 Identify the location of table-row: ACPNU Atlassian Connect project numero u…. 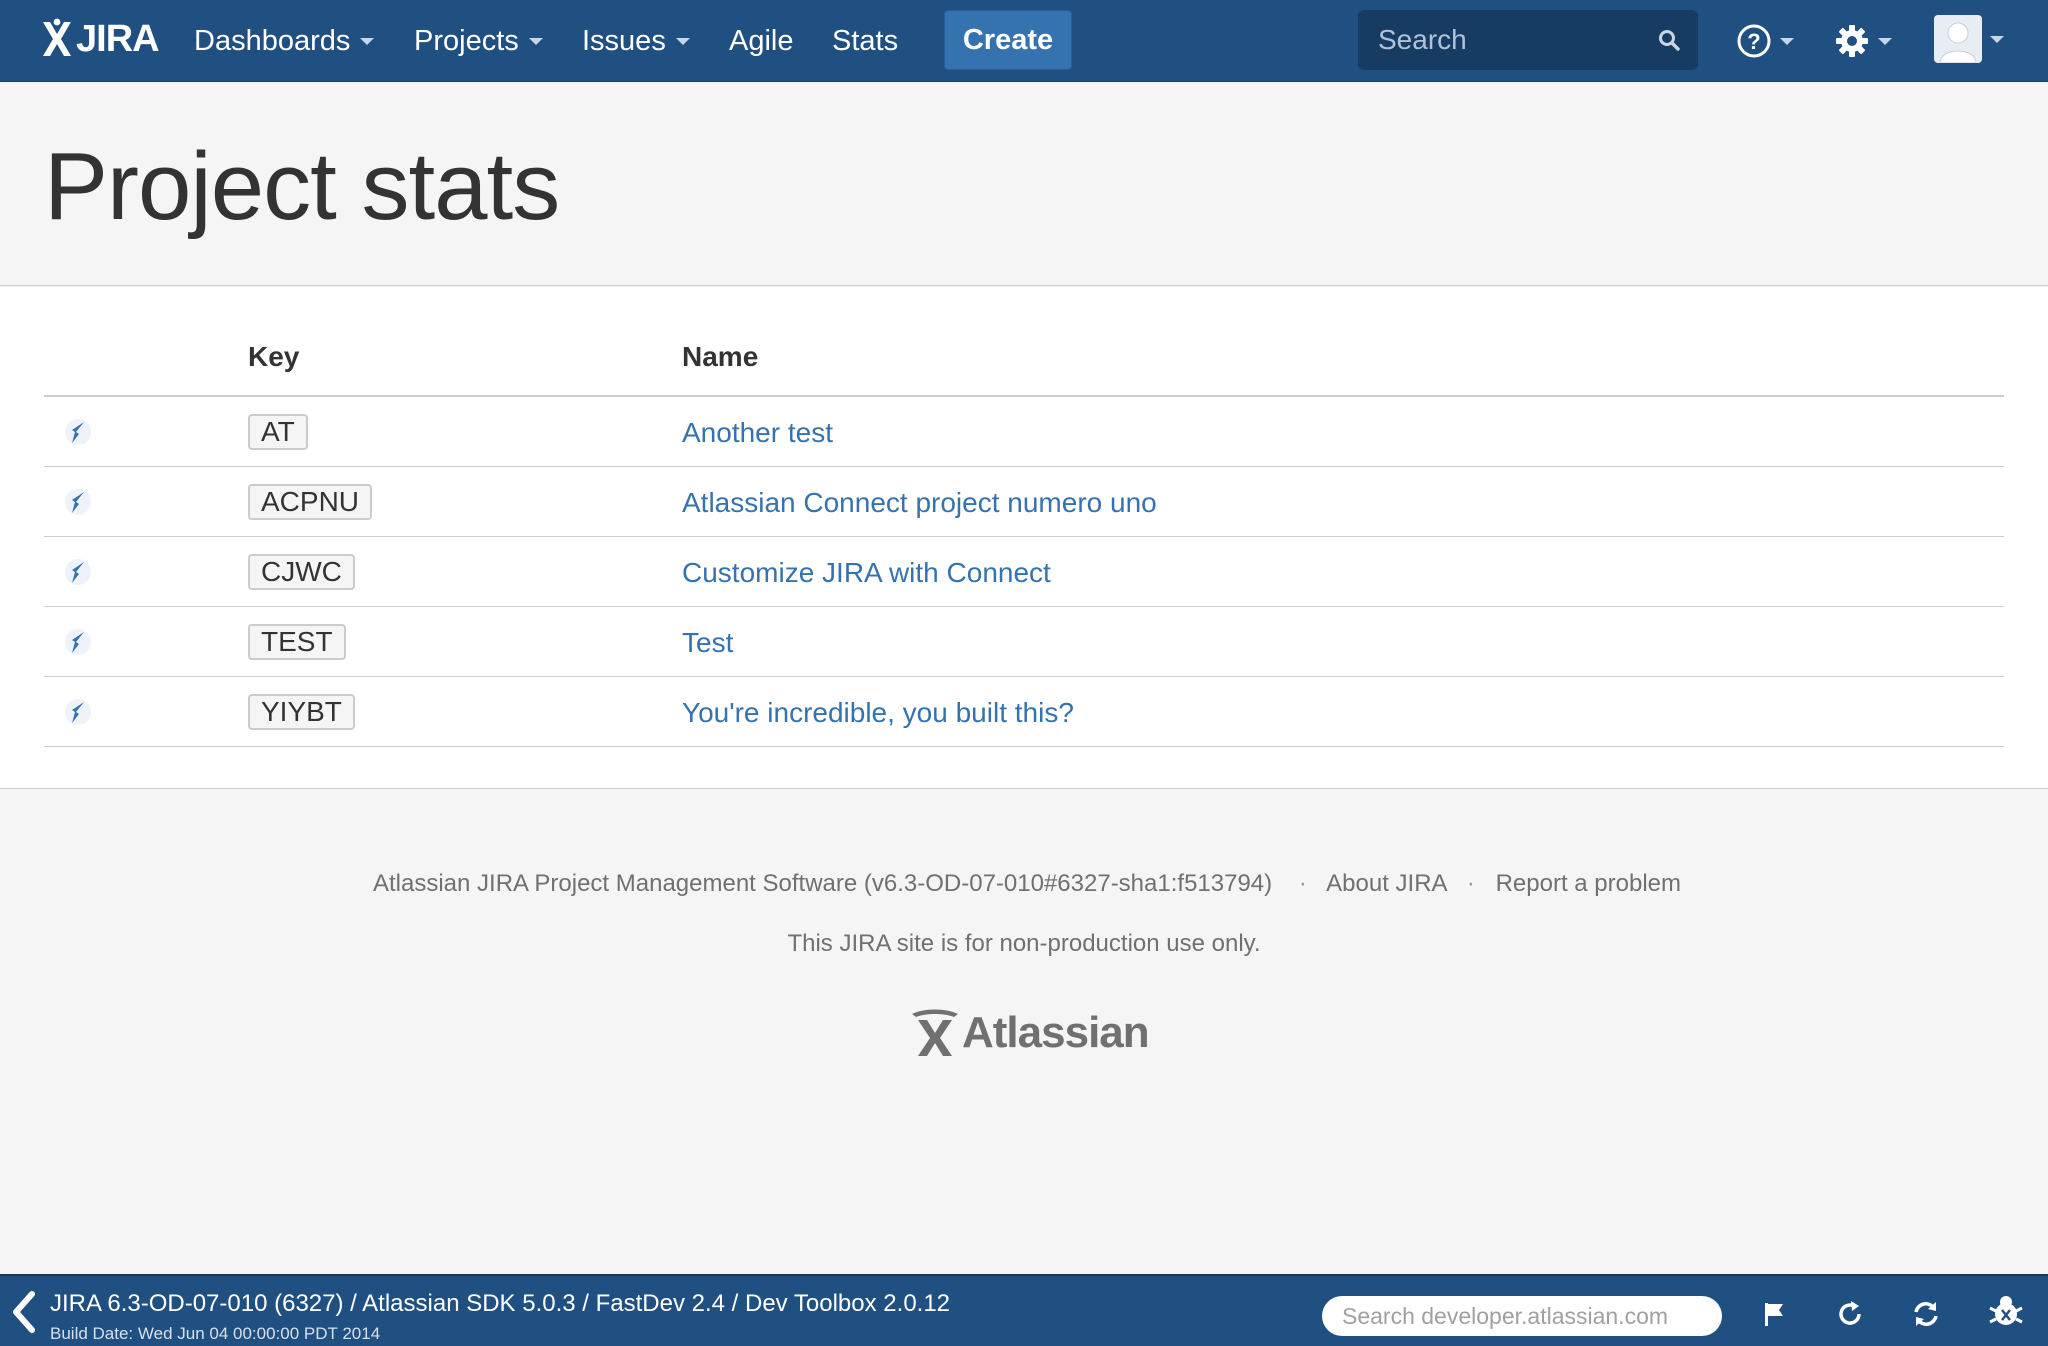
(1024, 502).